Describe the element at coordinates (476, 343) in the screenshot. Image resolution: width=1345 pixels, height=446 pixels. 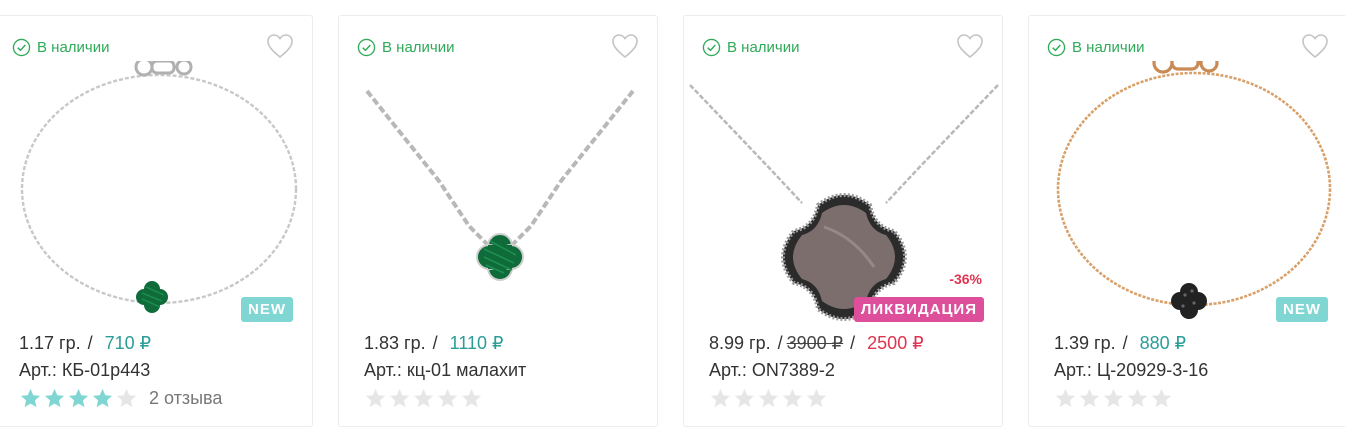
I see `price: 1110 ₽` at that location.